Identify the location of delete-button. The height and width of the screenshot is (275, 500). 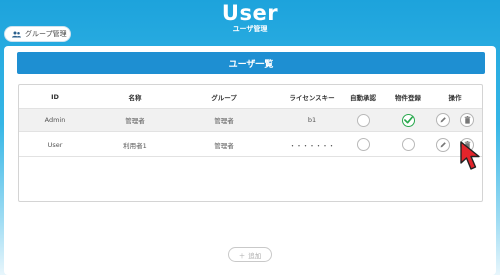
(467, 120).